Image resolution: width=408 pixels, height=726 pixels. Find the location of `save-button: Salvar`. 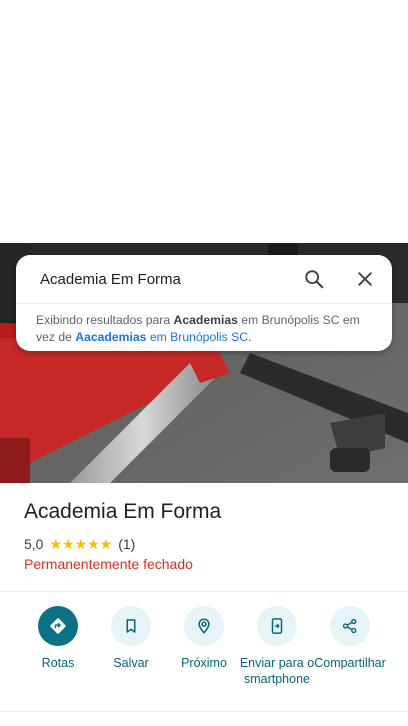

save-button: Salvar is located at coordinates (131, 638).